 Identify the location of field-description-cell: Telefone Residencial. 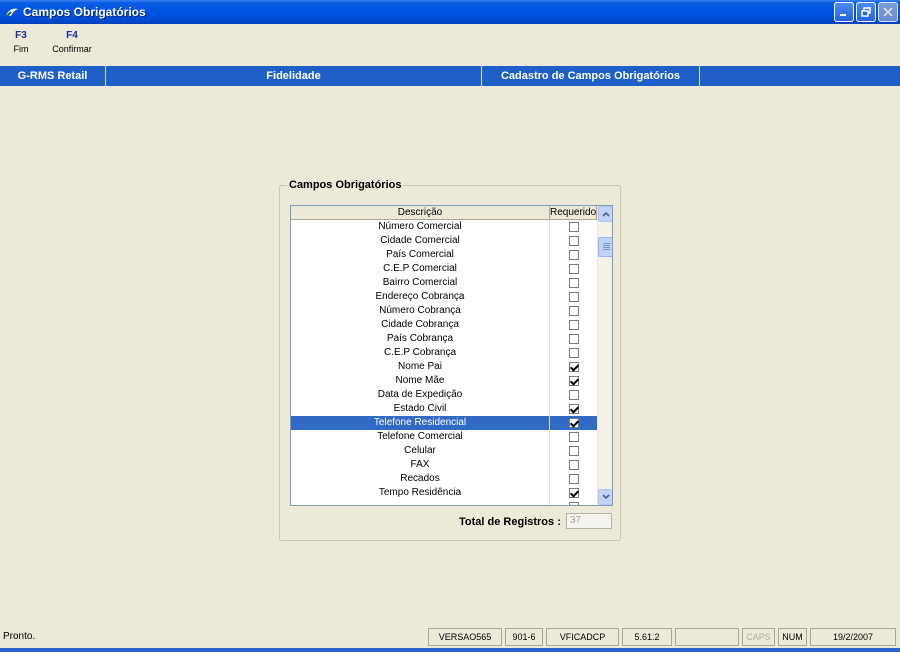
(420, 423).